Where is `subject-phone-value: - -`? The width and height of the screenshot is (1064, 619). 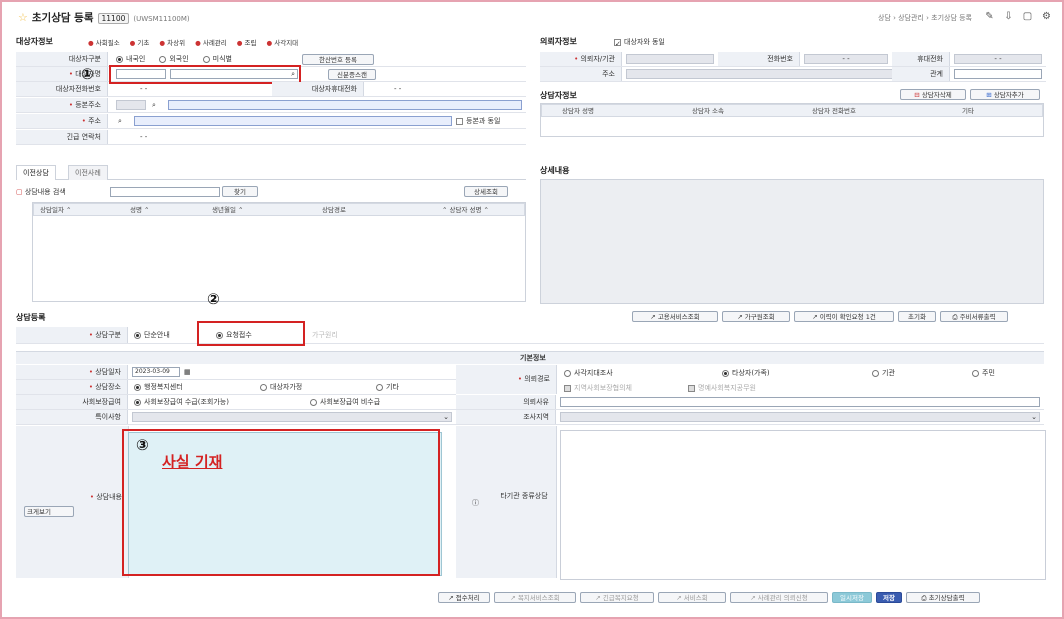 subject-phone-value: - - is located at coordinates (143, 89).